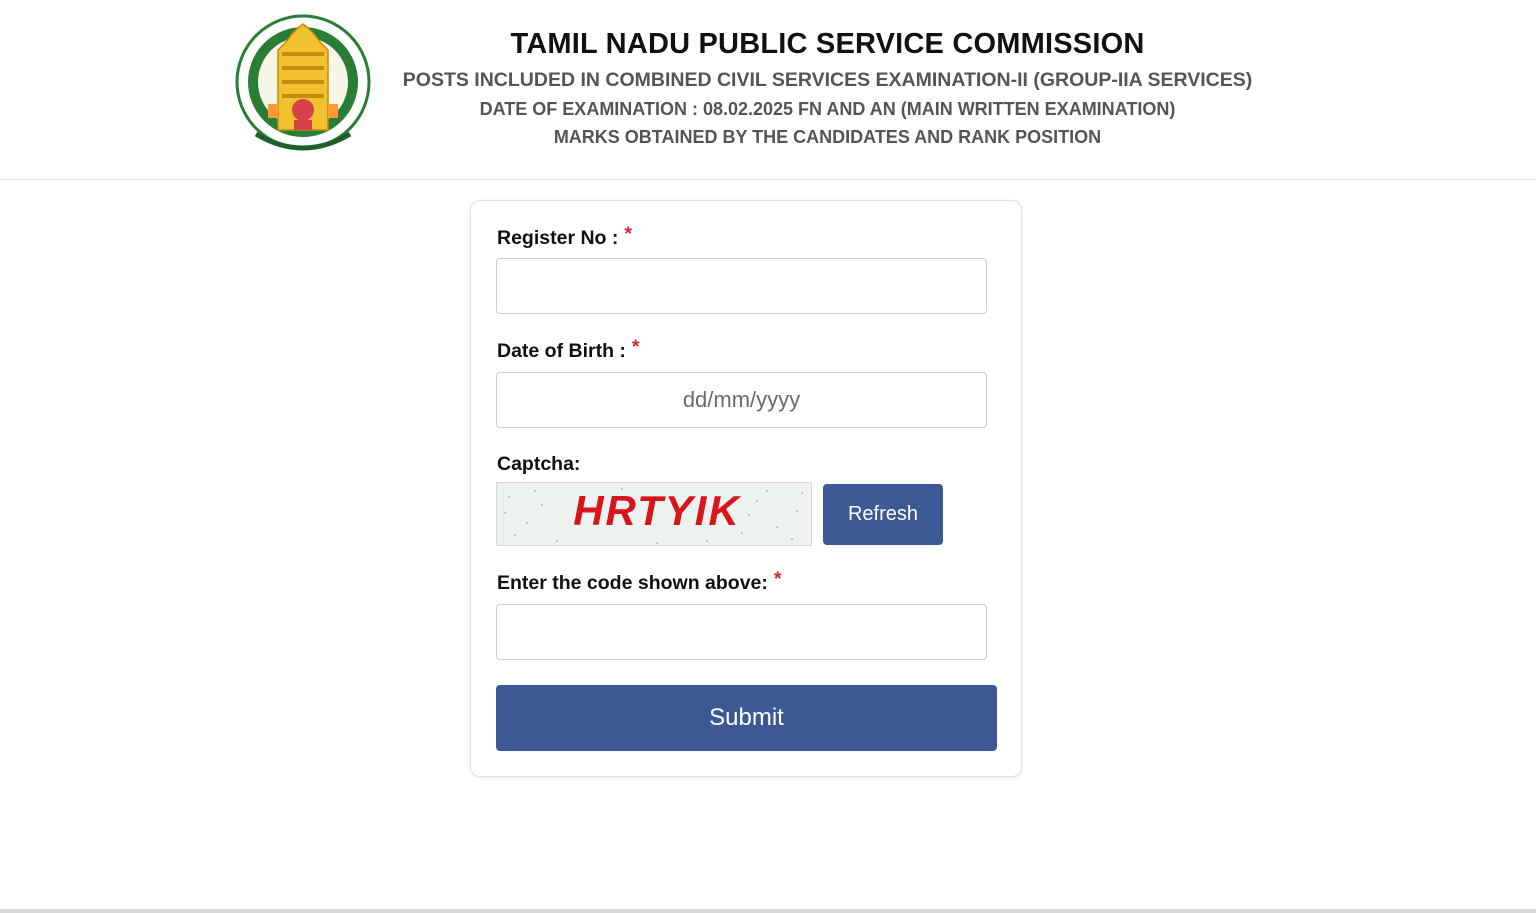 Image resolution: width=1536 pixels, height=913 pixels. I want to click on dob-label: Date of Birth : *, so click(568, 349).